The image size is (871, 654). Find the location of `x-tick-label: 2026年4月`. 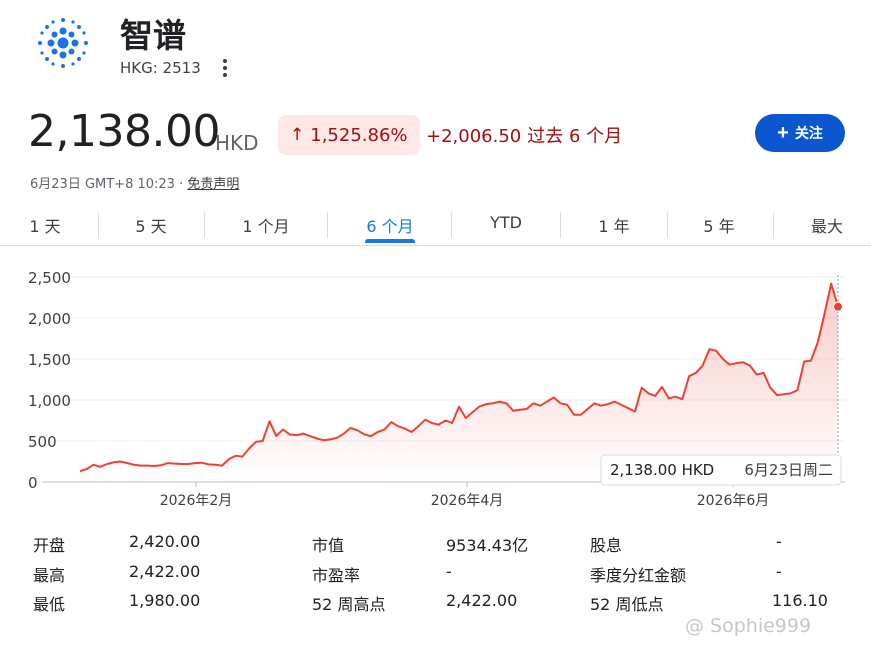

x-tick-label: 2026年4月 is located at coordinates (467, 501).